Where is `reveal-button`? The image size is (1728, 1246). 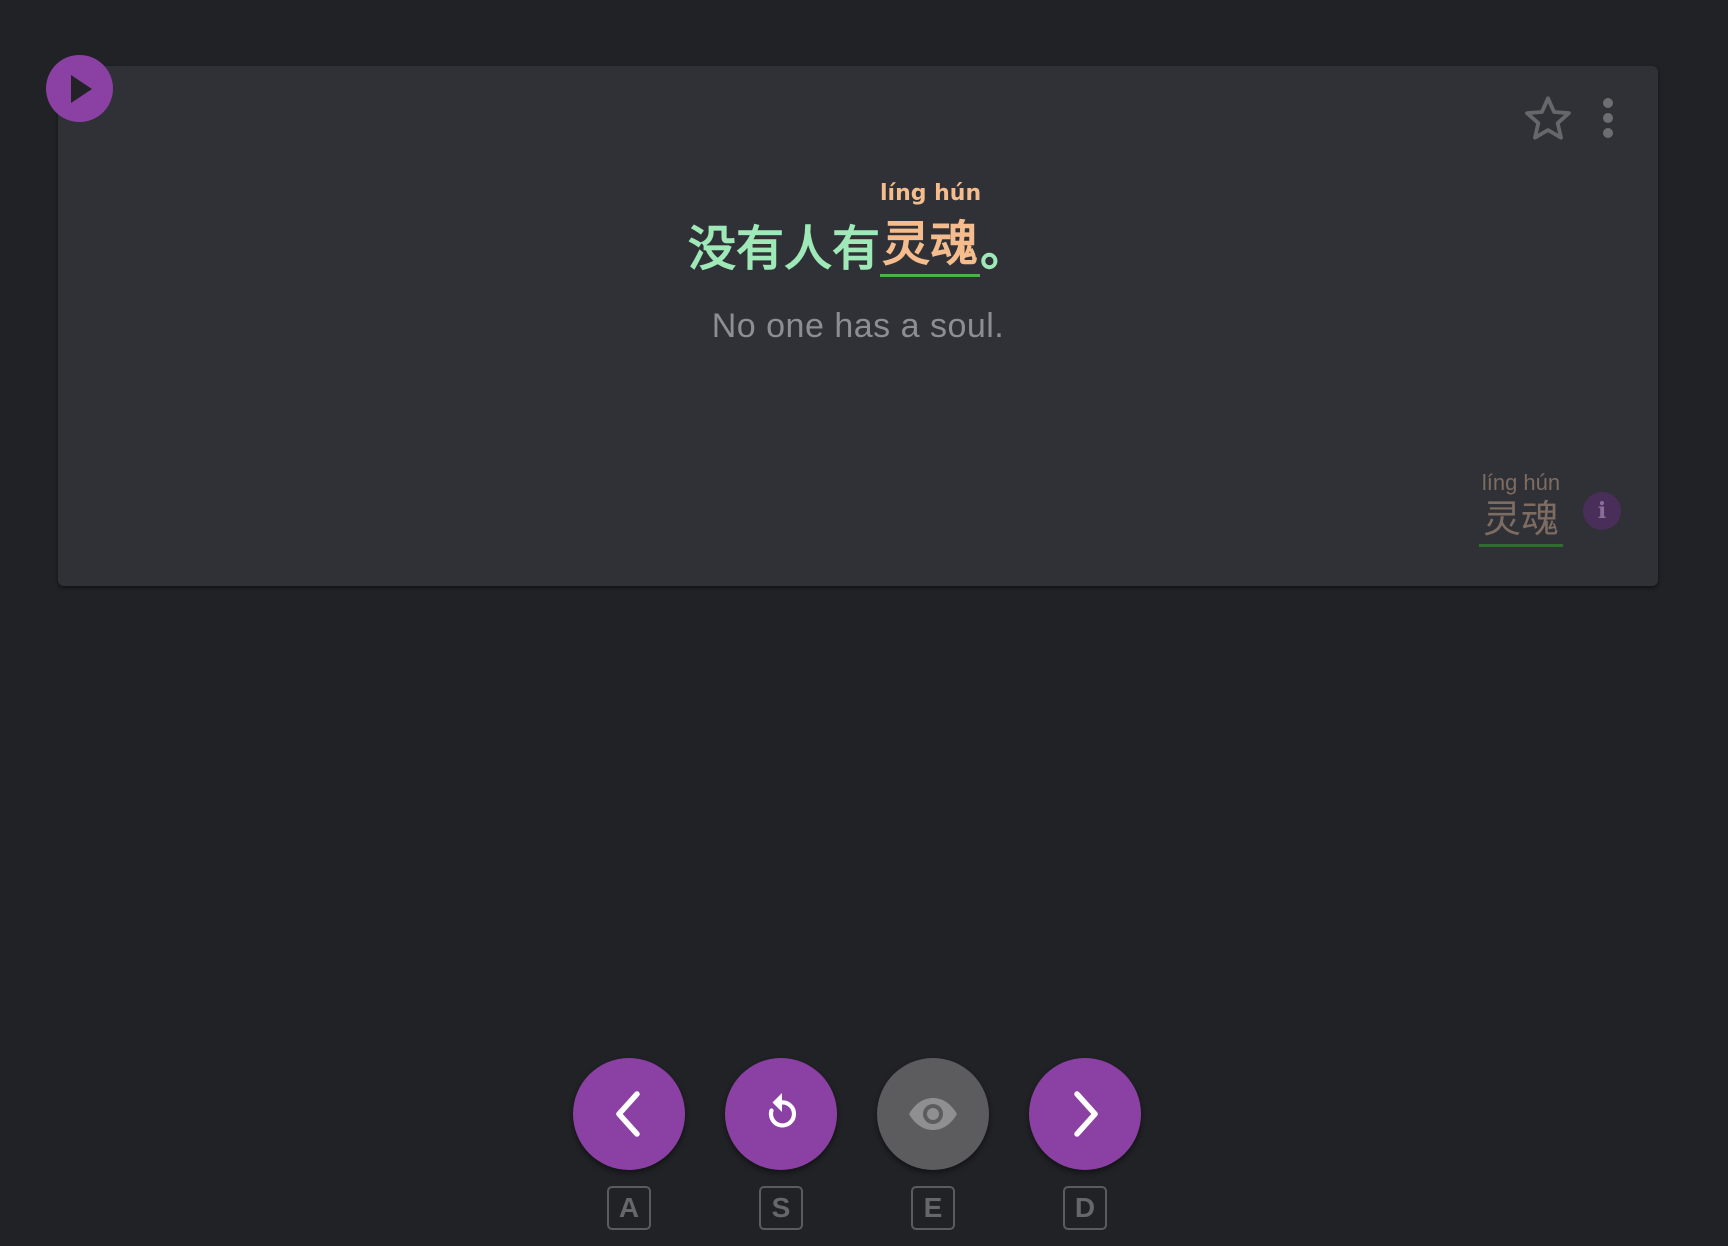 reveal-button is located at coordinates (933, 1114).